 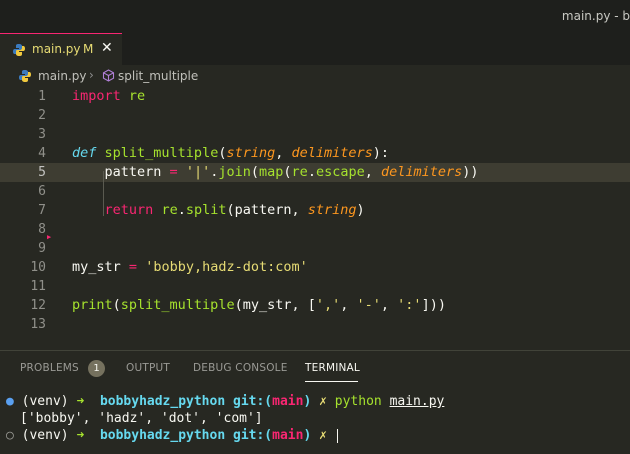 What do you see at coordinates (315, 49) in the screenshot?
I see `tab-bar: main.py M ✕` at bounding box center [315, 49].